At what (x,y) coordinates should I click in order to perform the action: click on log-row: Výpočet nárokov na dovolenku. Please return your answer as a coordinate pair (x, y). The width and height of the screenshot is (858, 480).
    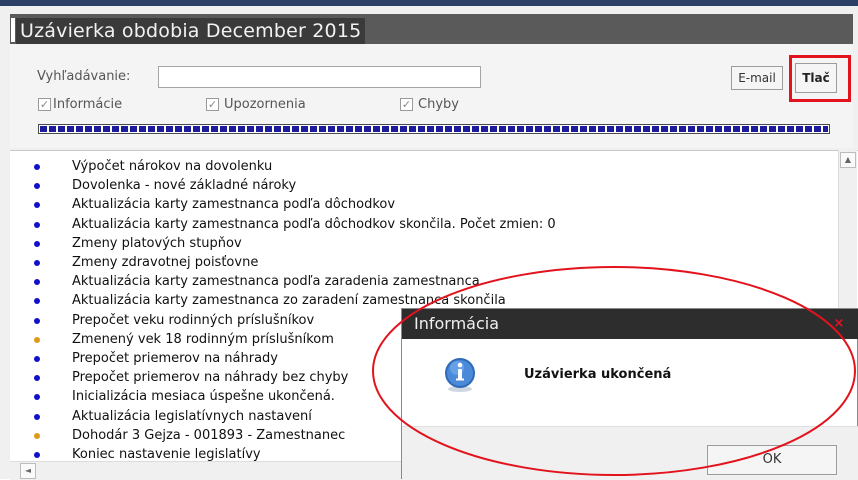
    Looking at the image, I should click on (424, 167).